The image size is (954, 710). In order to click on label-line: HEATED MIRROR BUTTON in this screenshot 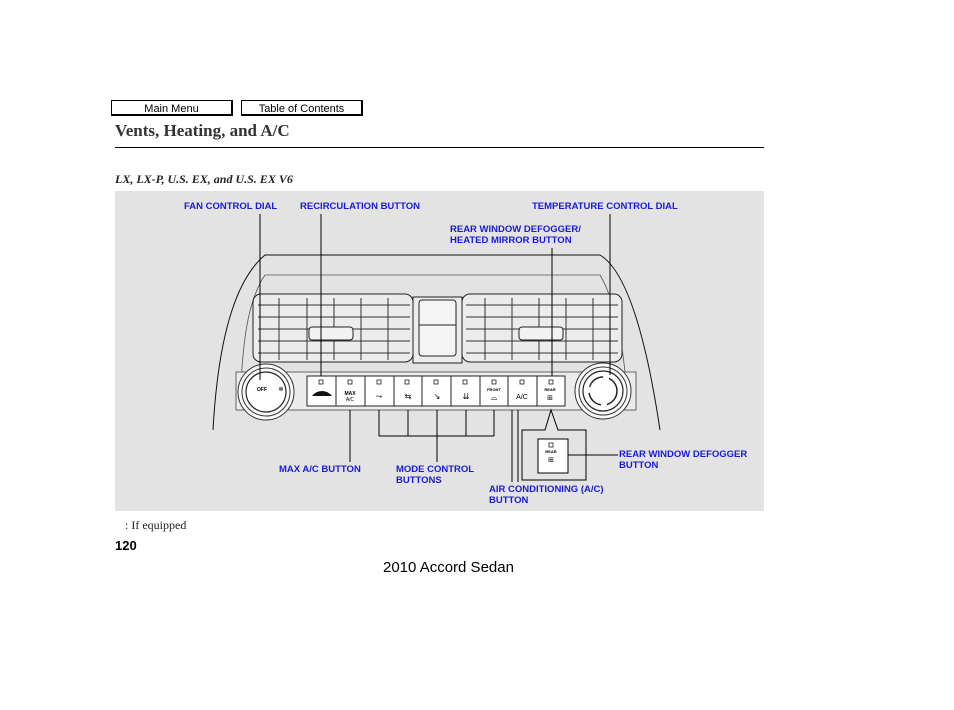, I will do `click(511, 240)`.